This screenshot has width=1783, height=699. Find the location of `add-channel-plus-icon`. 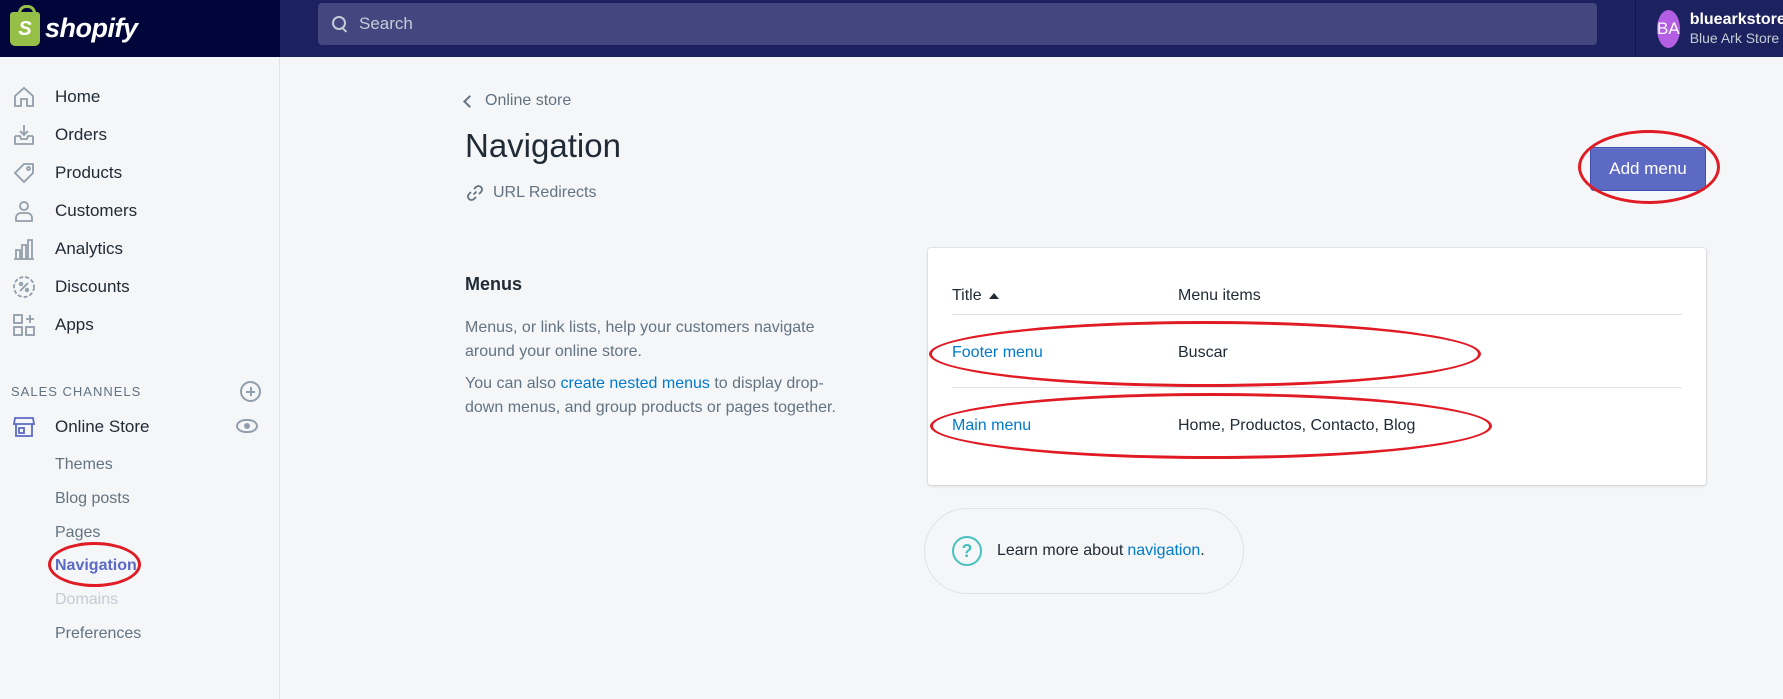

add-channel-plus-icon is located at coordinates (250, 391).